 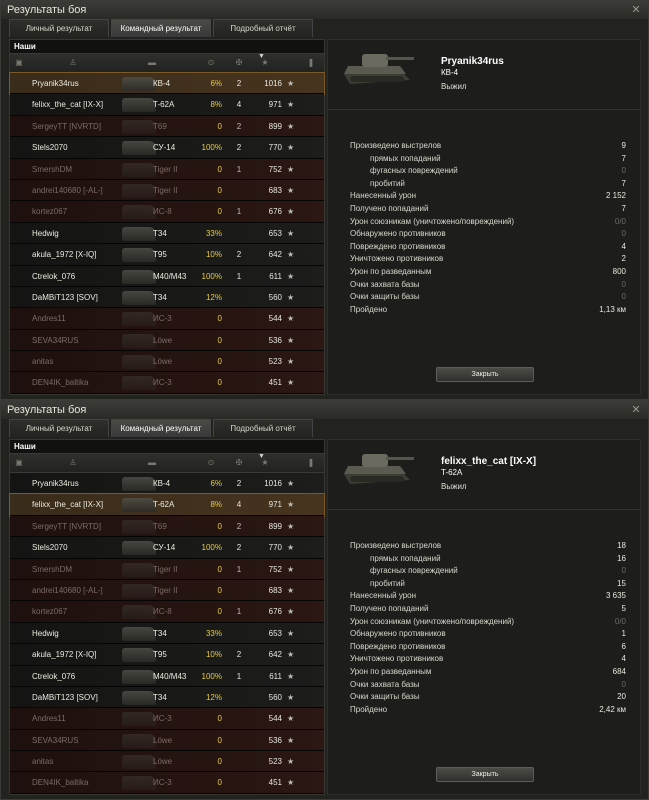 What do you see at coordinates (488, 685) in the screenshot?
I see `stat-row: Очки захвата базы 0` at bounding box center [488, 685].